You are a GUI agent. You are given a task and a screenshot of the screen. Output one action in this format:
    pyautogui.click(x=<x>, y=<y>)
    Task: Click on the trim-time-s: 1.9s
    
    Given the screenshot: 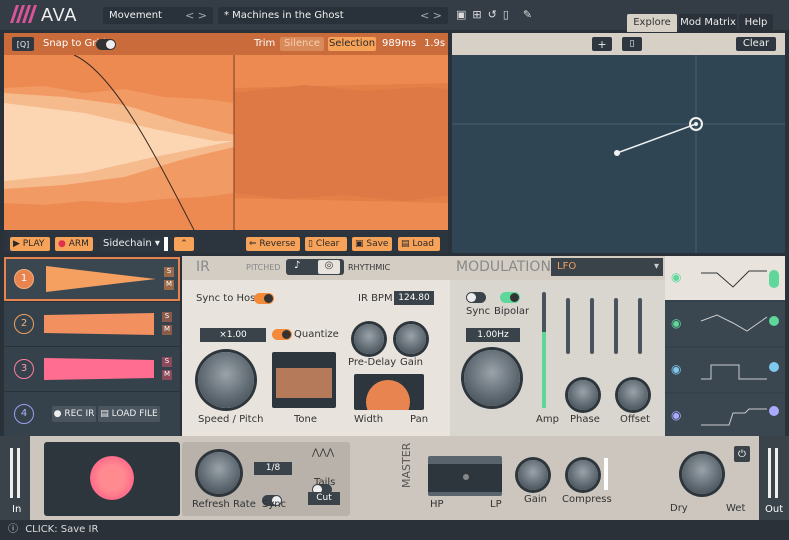 What is the action you would take?
    pyautogui.click(x=435, y=43)
    